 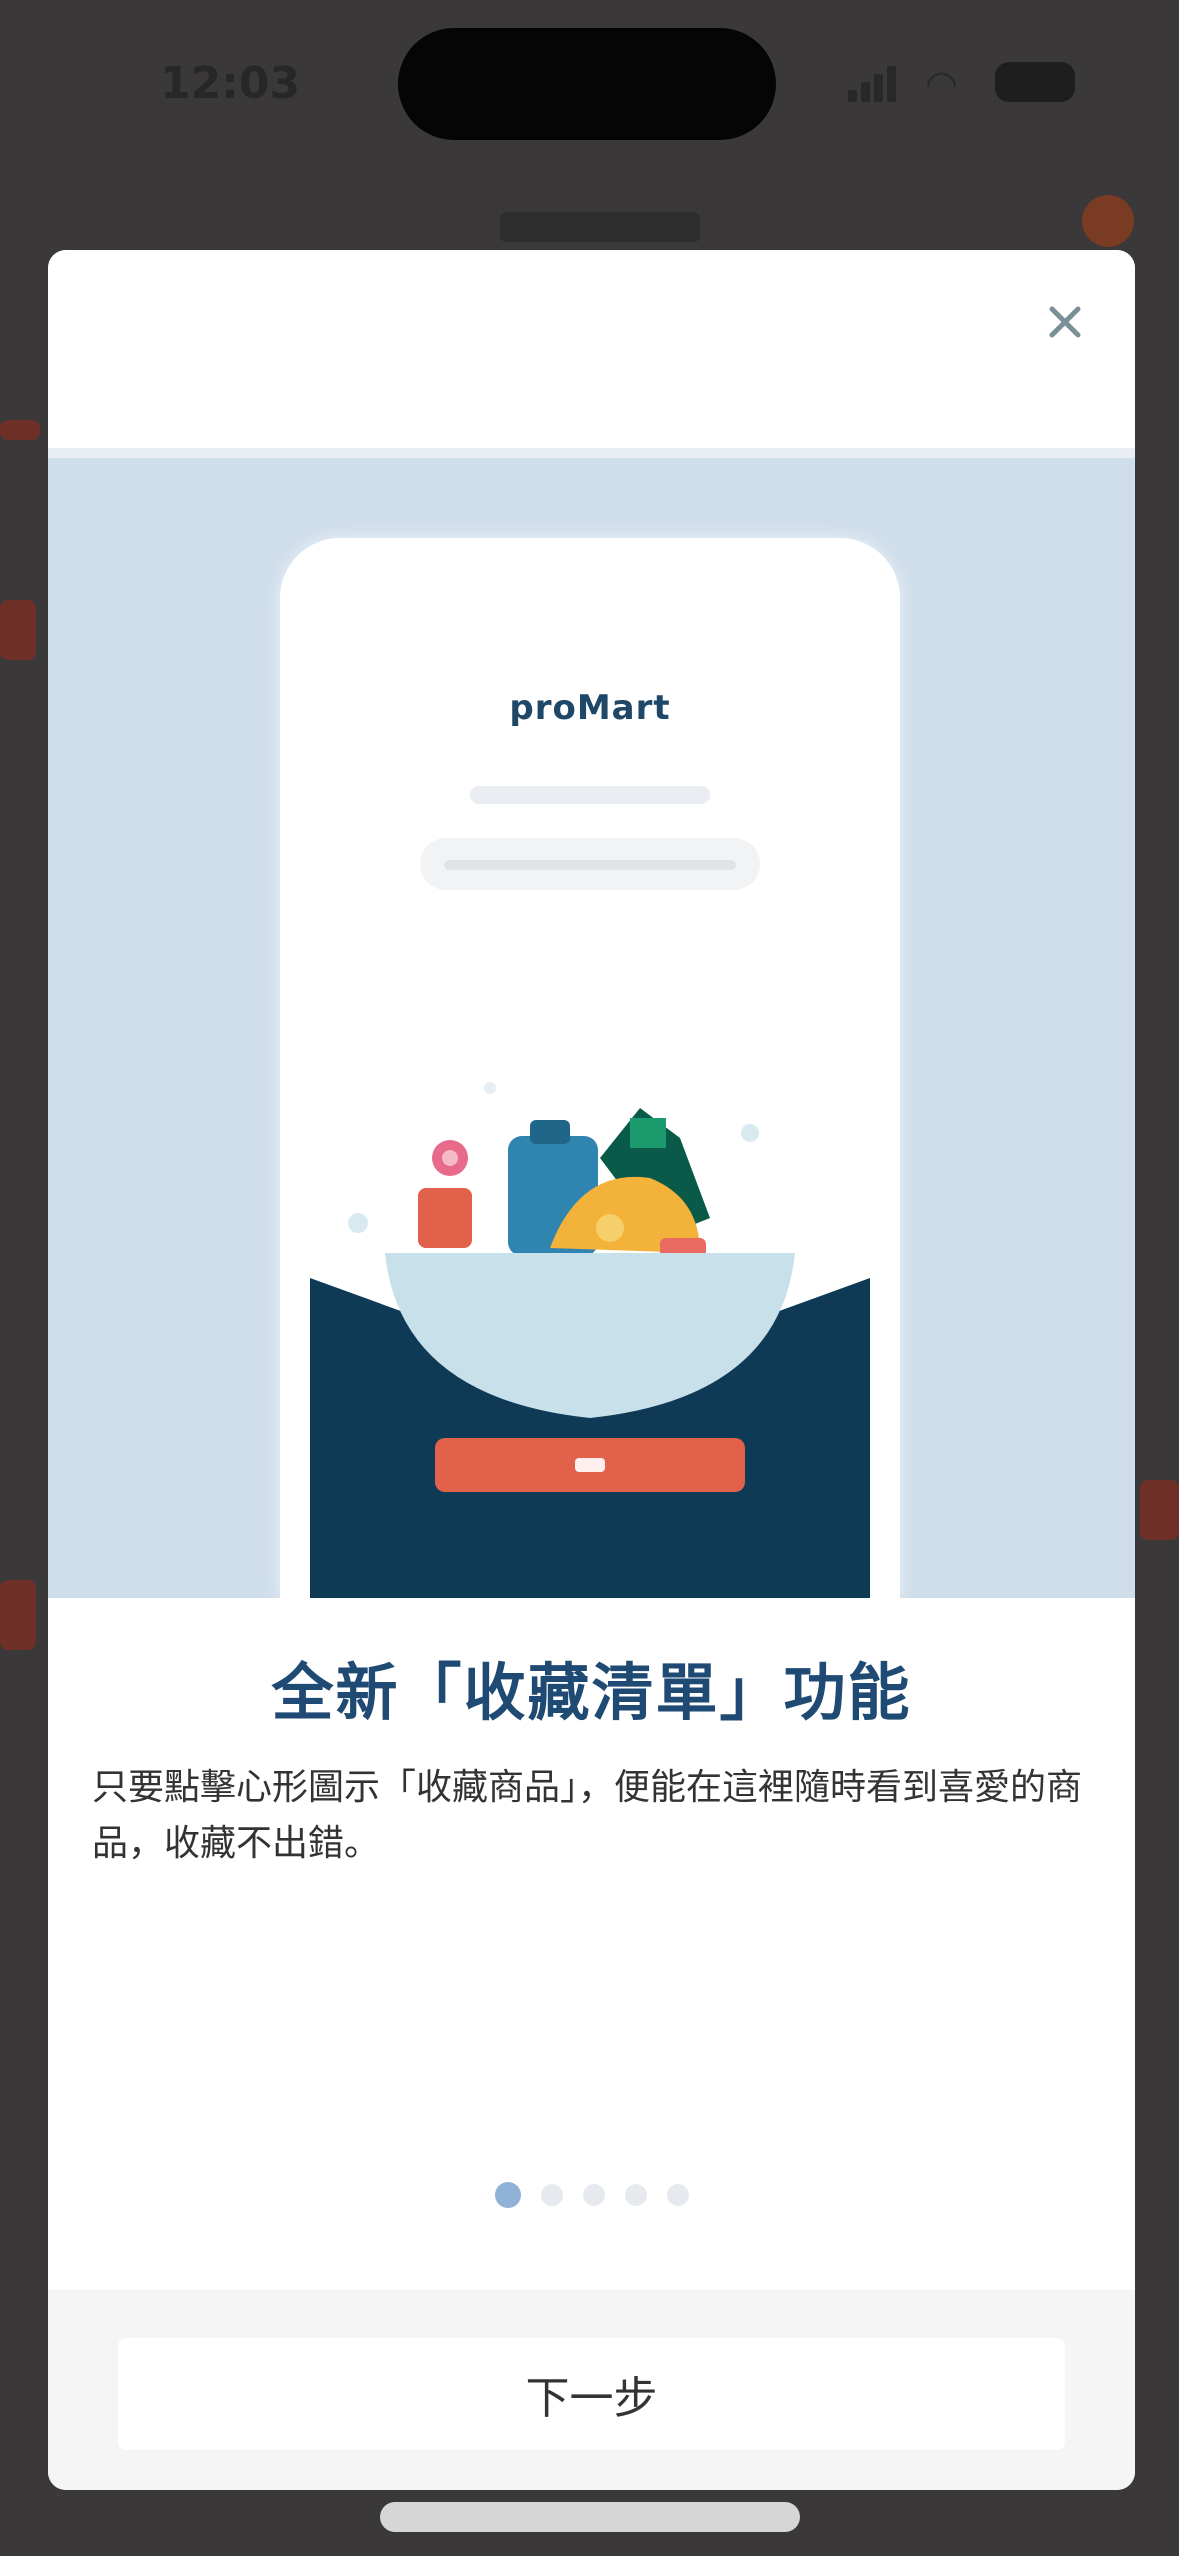 What do you see at coordinates (590, 2517) in the screenshot?
I see `home-indicator` at bounding box center [590, 2517].